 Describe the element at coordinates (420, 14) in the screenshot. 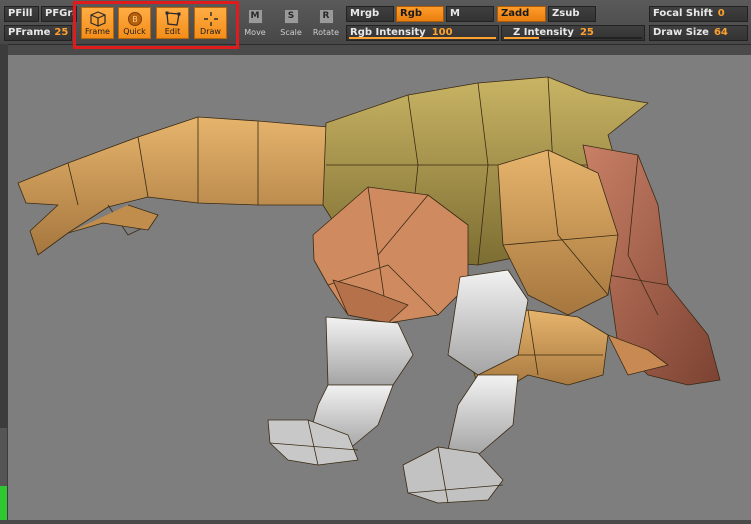

I see `rgb-button: Rgb` at that location.